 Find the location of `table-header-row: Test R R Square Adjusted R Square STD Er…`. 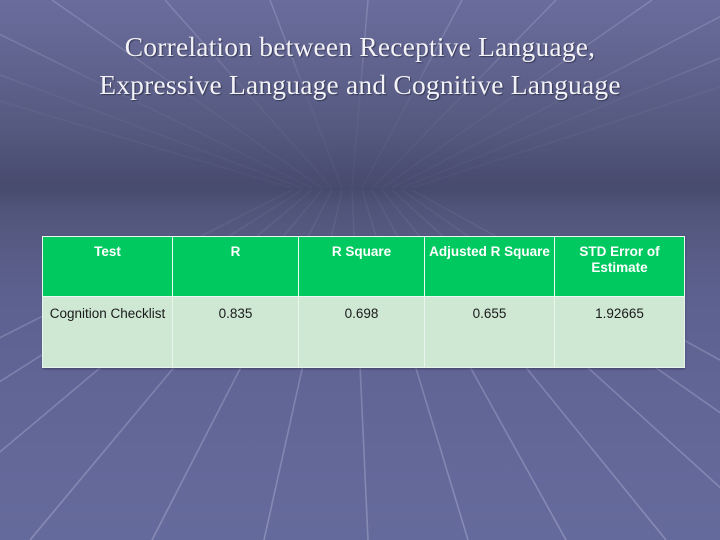

table-header-row: Test R R Square Adjusted R Square STD Er… is located at coordinates (363, 266).